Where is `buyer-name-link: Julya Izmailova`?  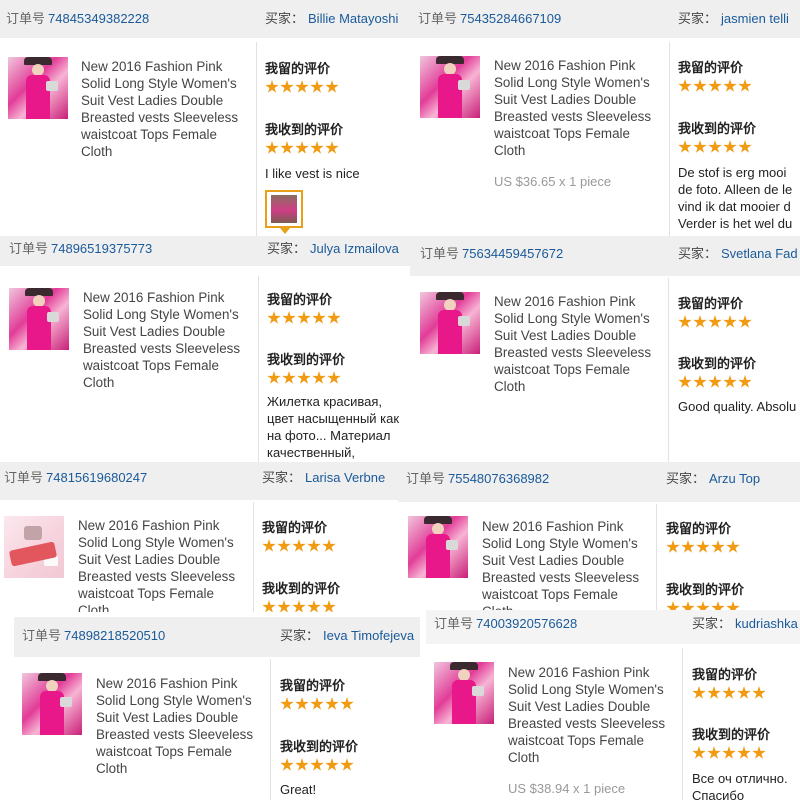
buyer-name-link: Julya Izmailova is located at coordinates (354, 248).